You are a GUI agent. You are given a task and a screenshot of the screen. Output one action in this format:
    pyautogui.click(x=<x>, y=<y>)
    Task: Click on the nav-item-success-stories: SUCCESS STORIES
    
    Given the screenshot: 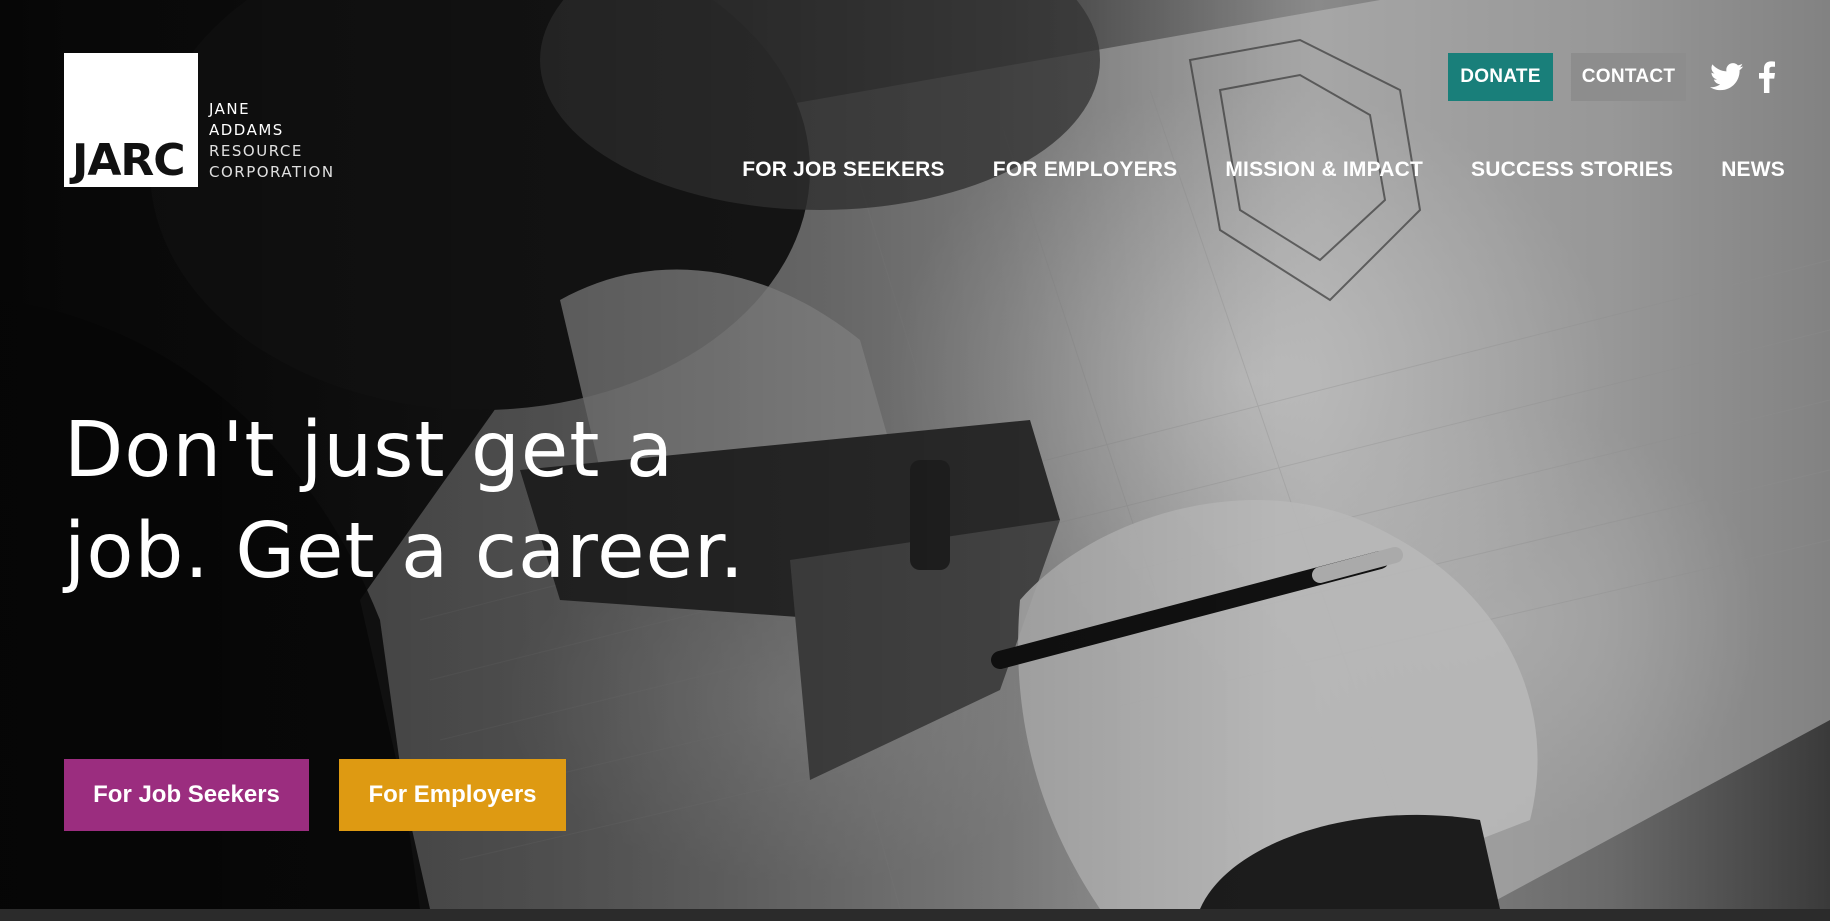 What is the action you would take?
    pyautogui.click(x=1572, y=170)
    